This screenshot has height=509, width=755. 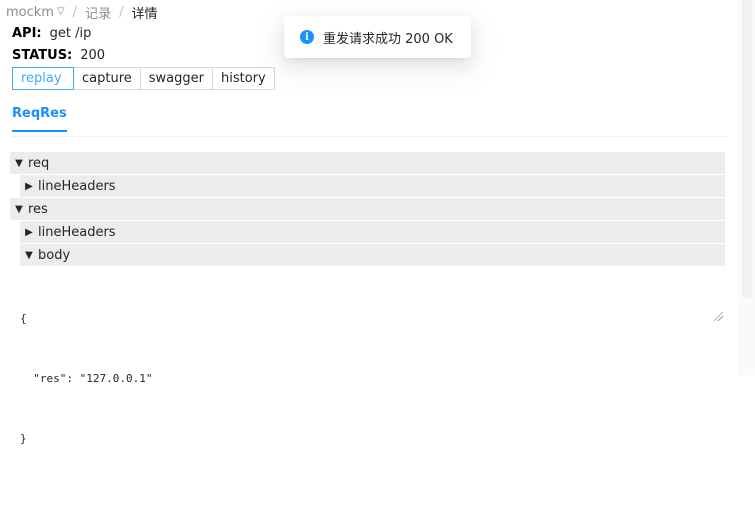 I want to click on chevron-down-icon: ▽, so click(x=61, y=11).